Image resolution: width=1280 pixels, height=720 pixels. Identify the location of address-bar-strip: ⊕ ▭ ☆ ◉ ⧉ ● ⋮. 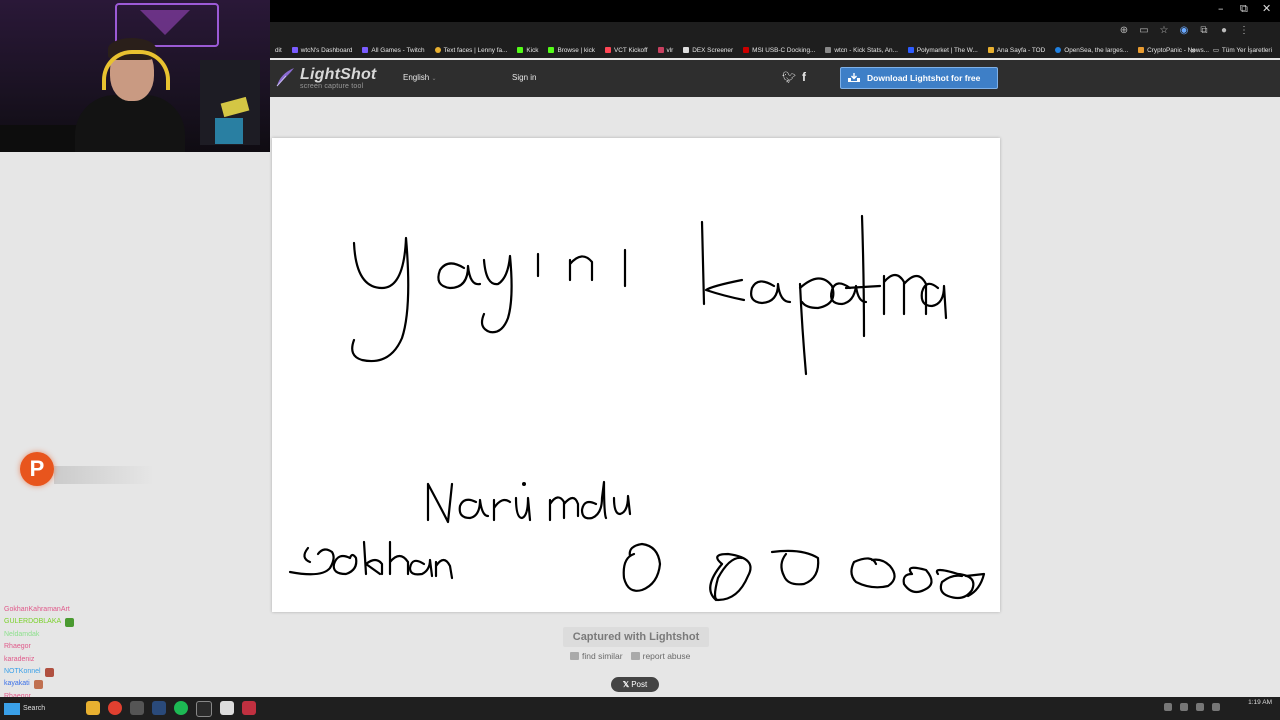
(775, 32).